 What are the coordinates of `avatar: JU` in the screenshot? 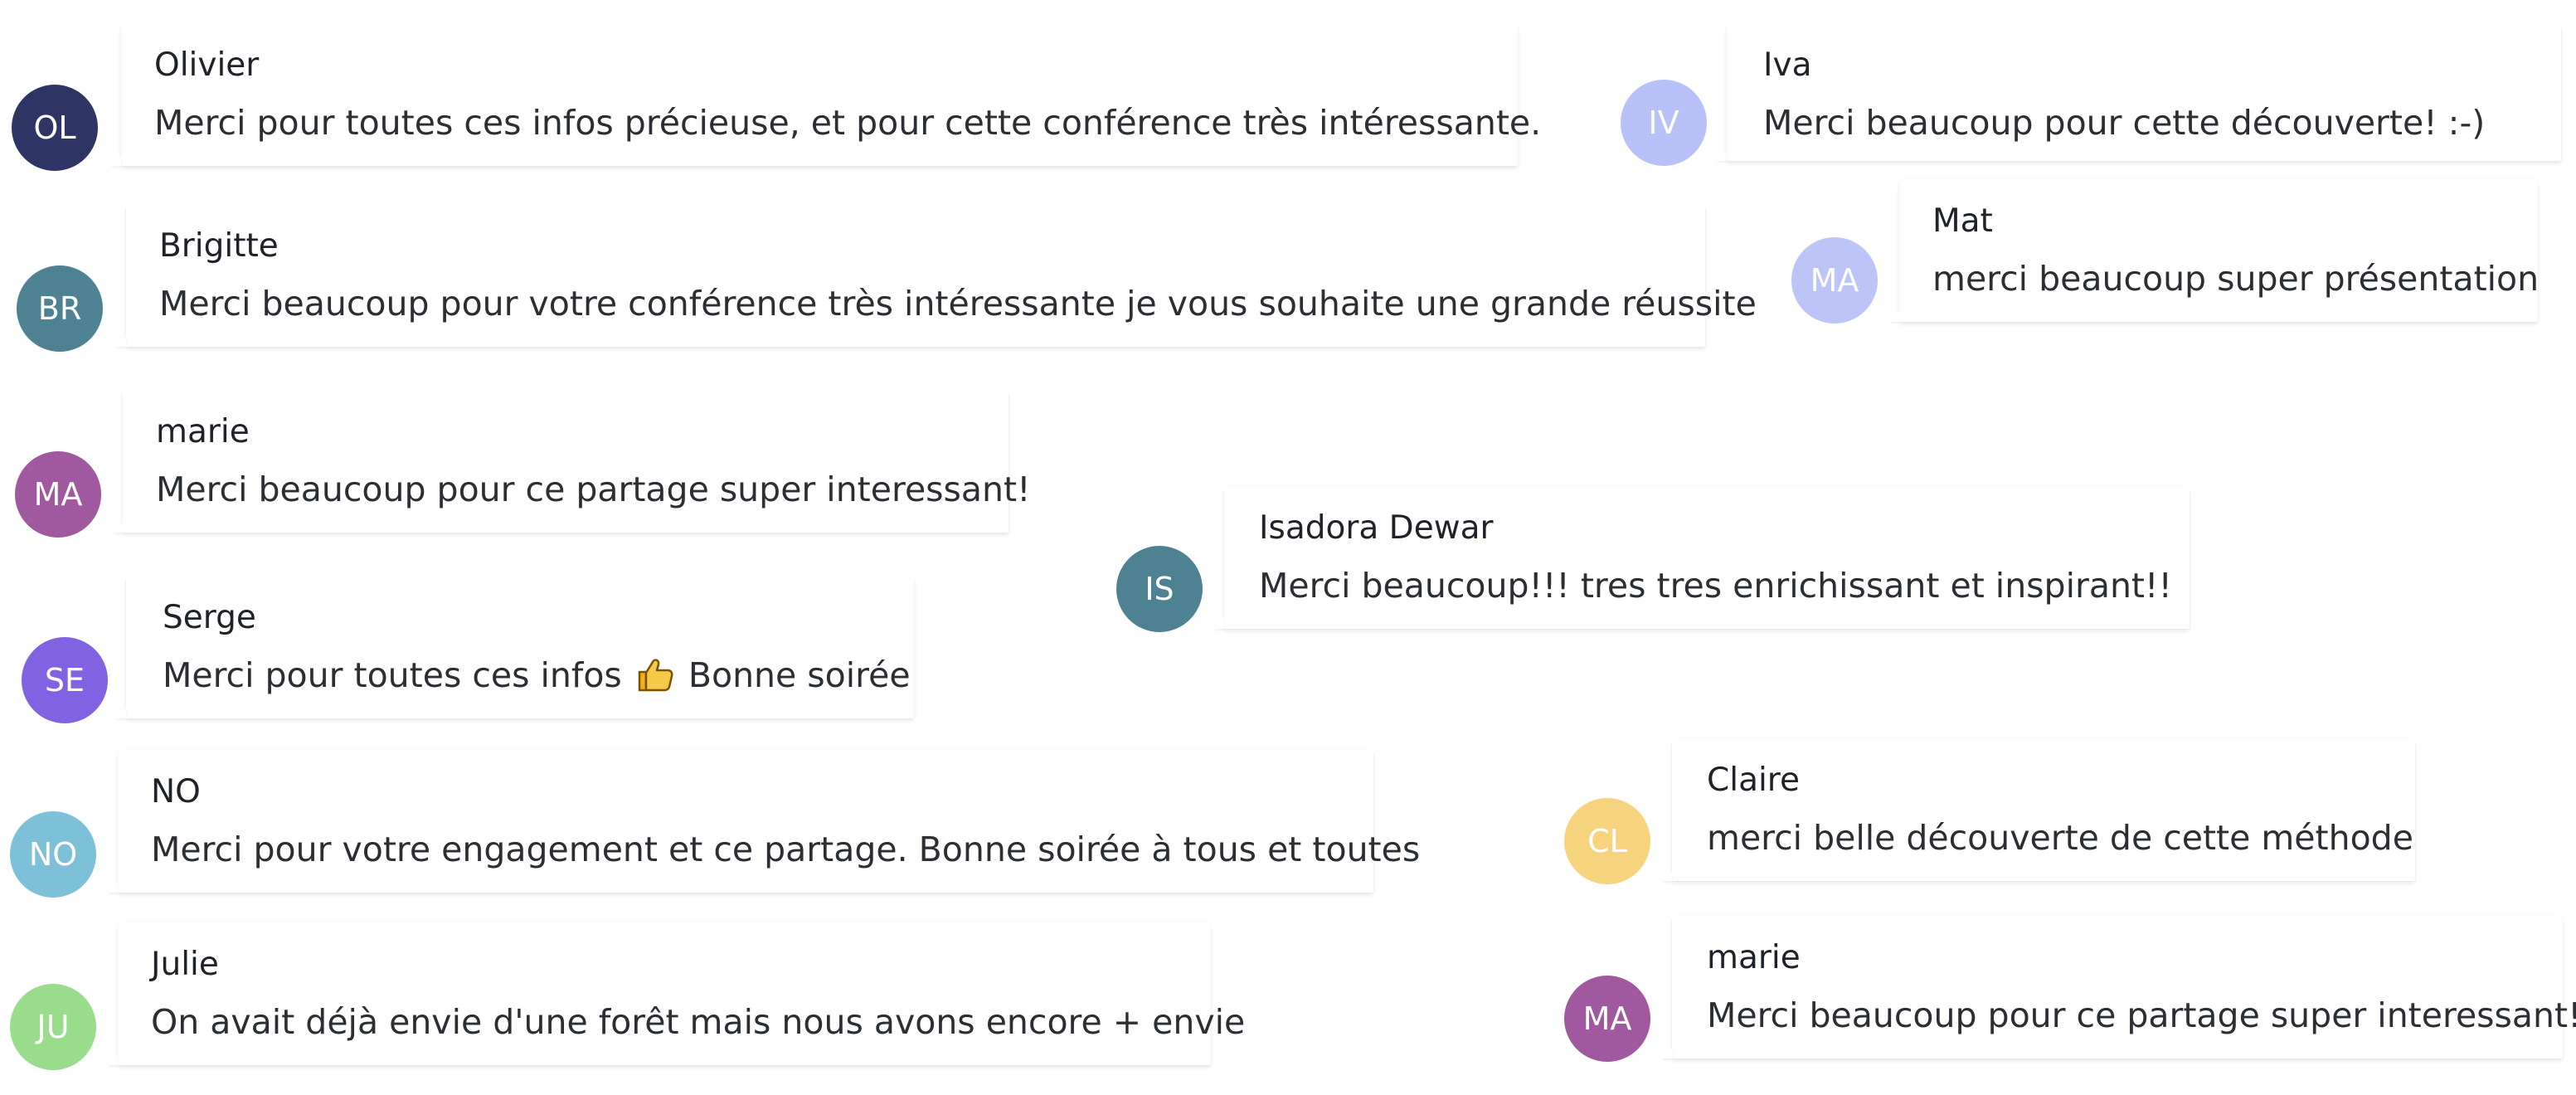 It's located at (53, 1027).